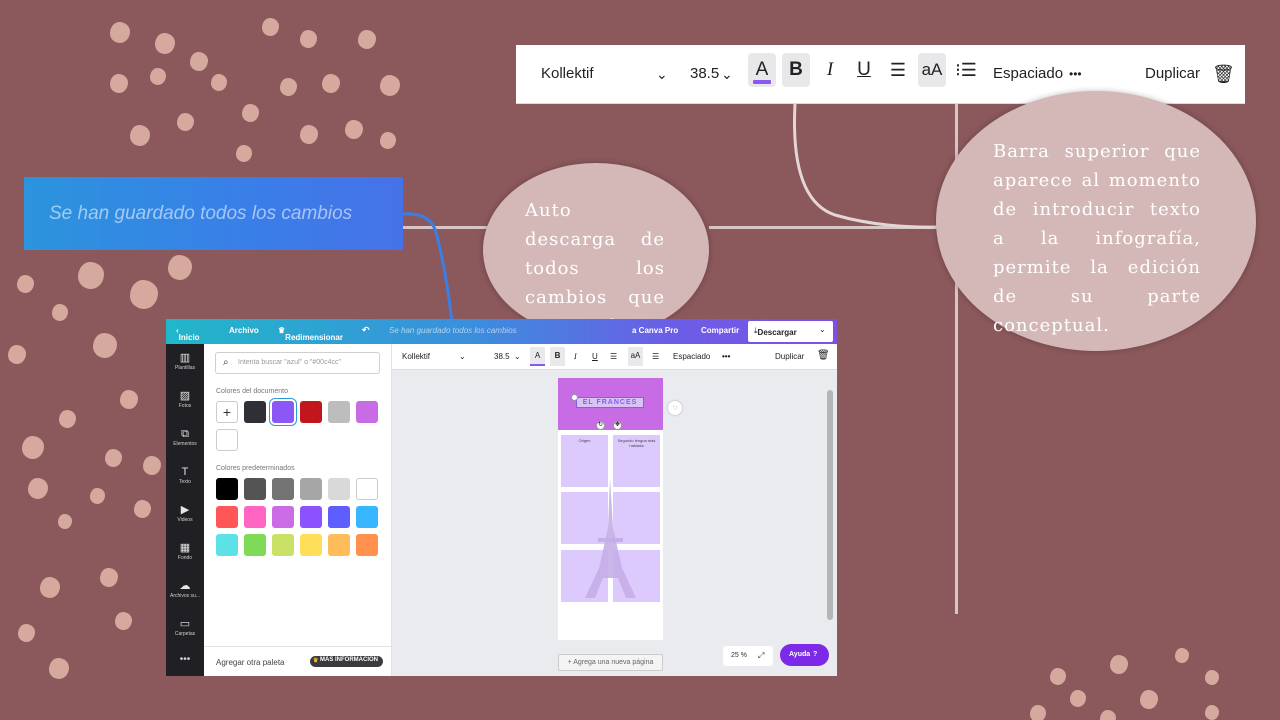 The height and width of the screenshot is (720, 1280). Describe the element at coordinates (453, 330) in the screenshot. I see `saved-status: Se han guardado todos los cambios` at that location.